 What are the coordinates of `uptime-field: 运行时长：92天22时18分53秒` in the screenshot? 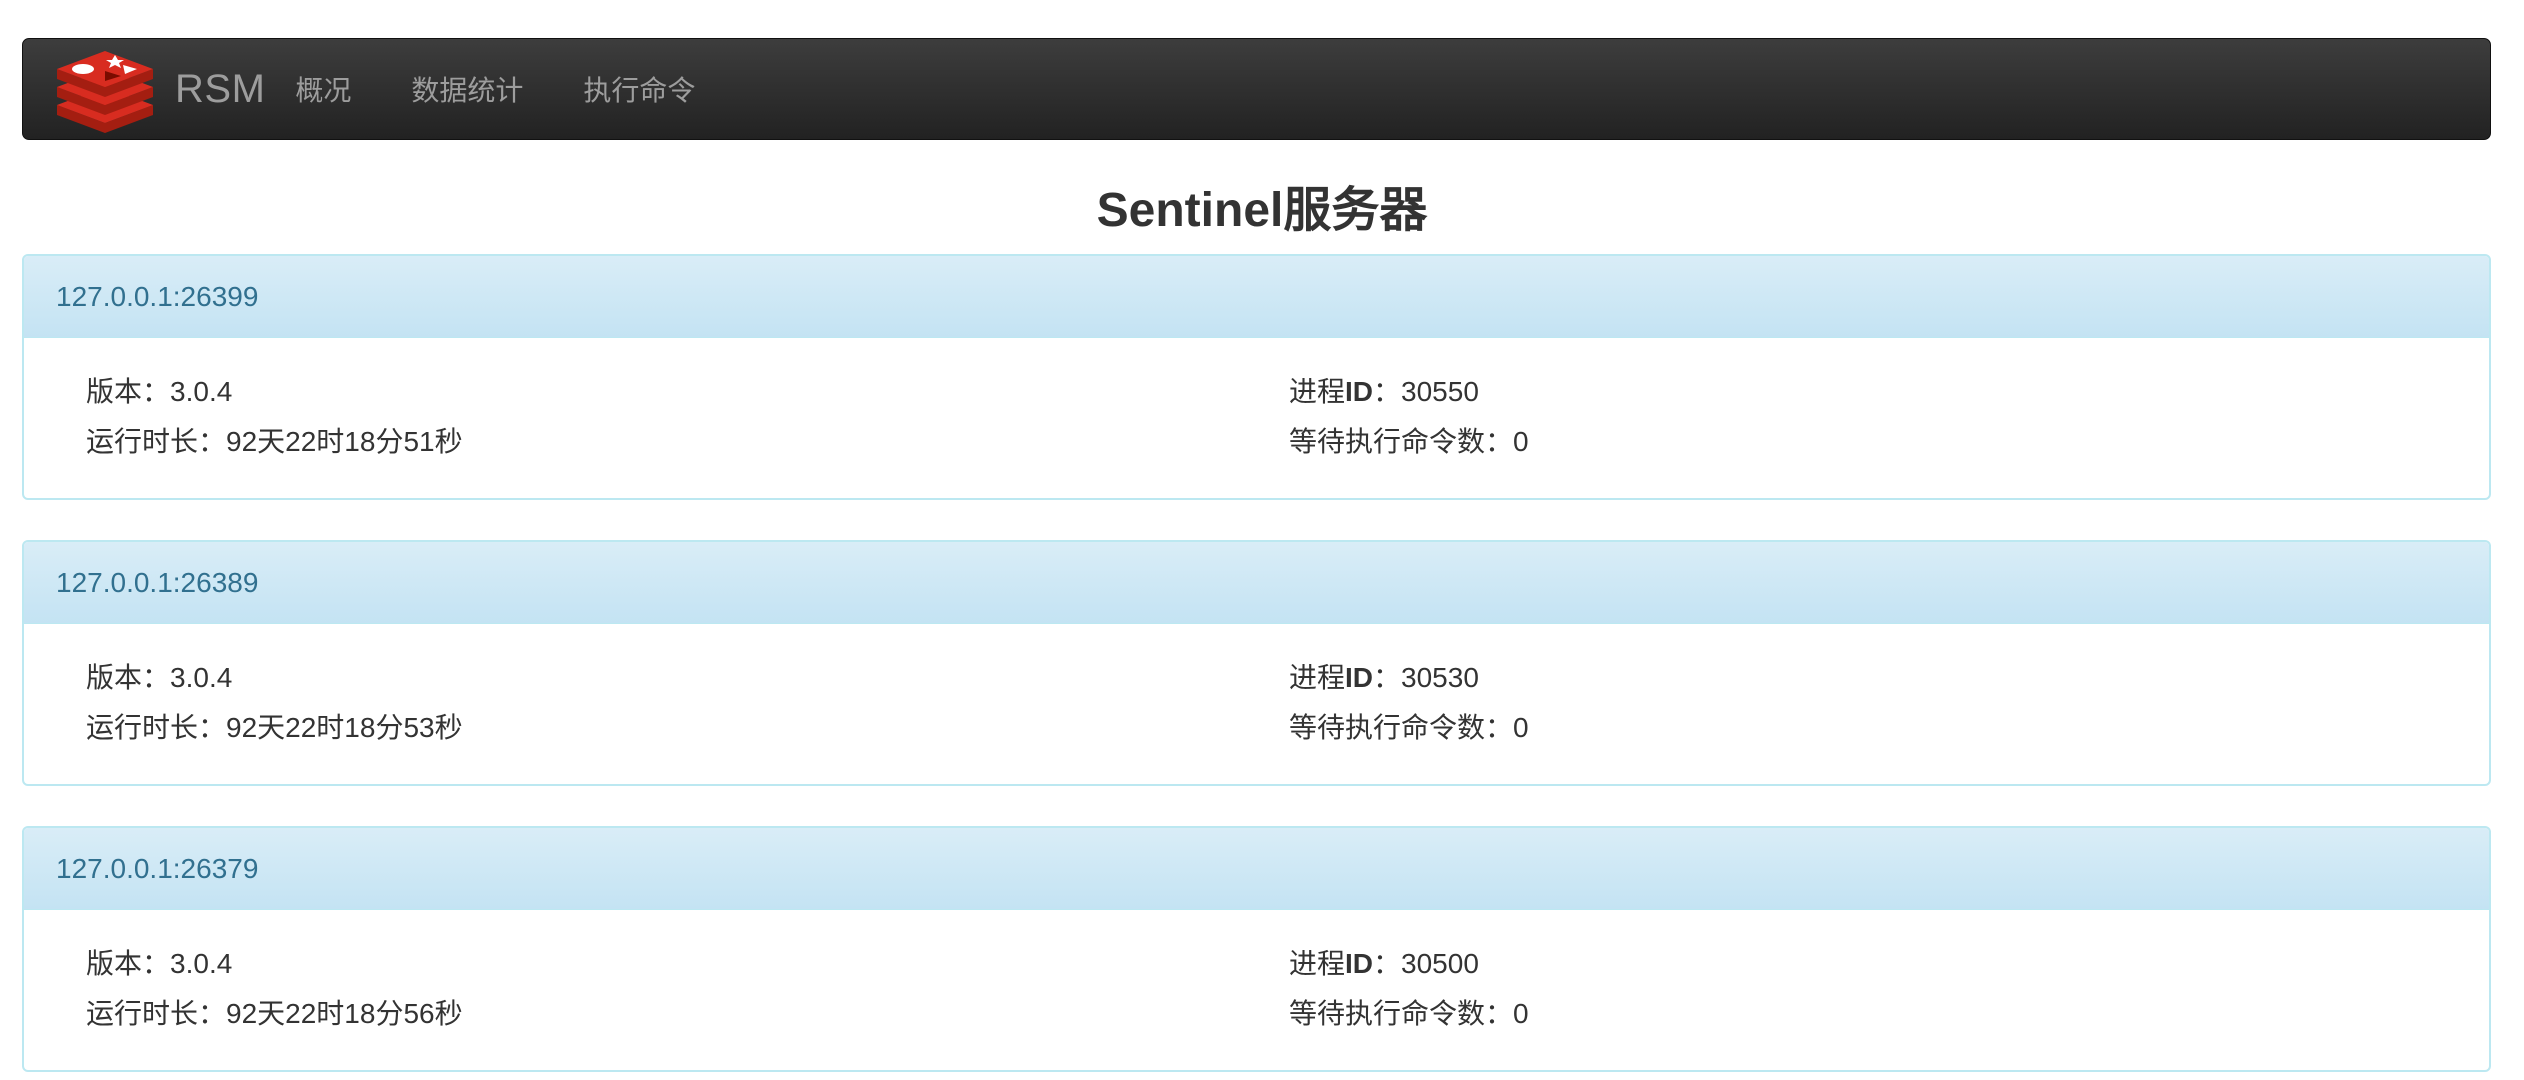 It's located at (274, 726).